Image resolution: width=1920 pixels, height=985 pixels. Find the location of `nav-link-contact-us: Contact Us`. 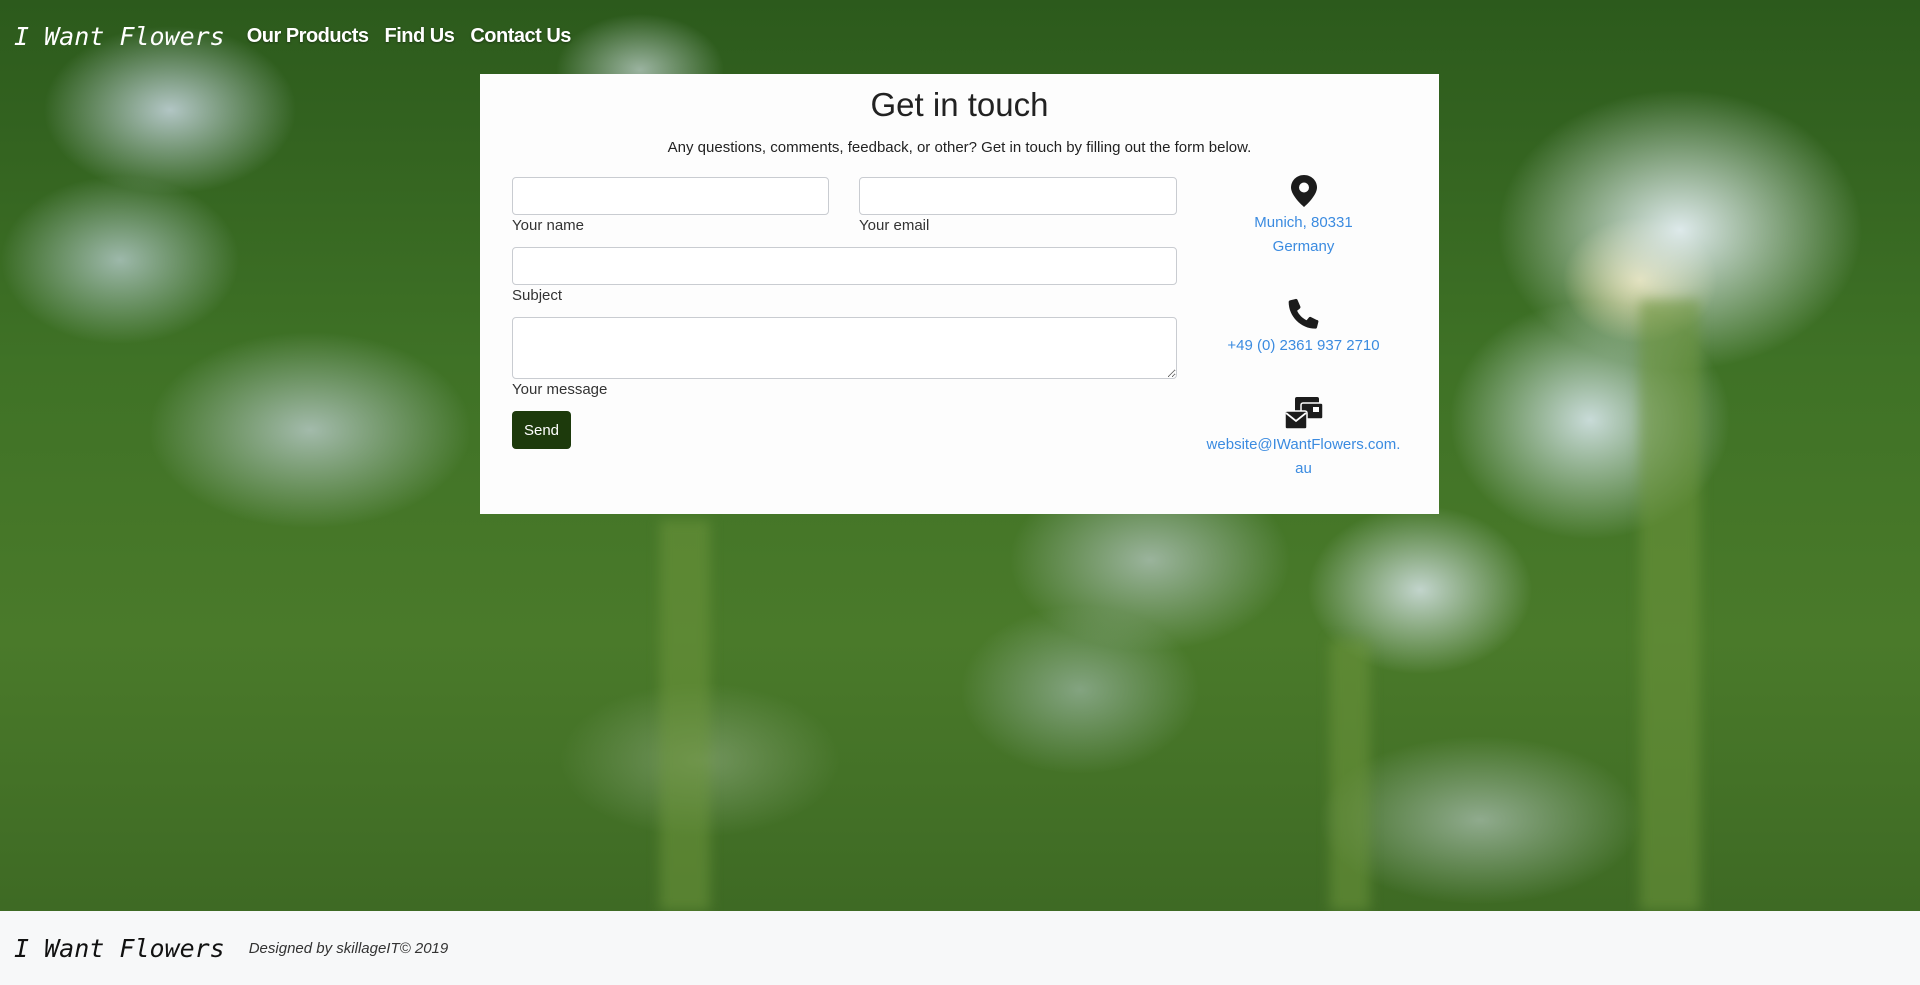

nav-link-contact-us: Contact Us is located at coordinates (520, 36).